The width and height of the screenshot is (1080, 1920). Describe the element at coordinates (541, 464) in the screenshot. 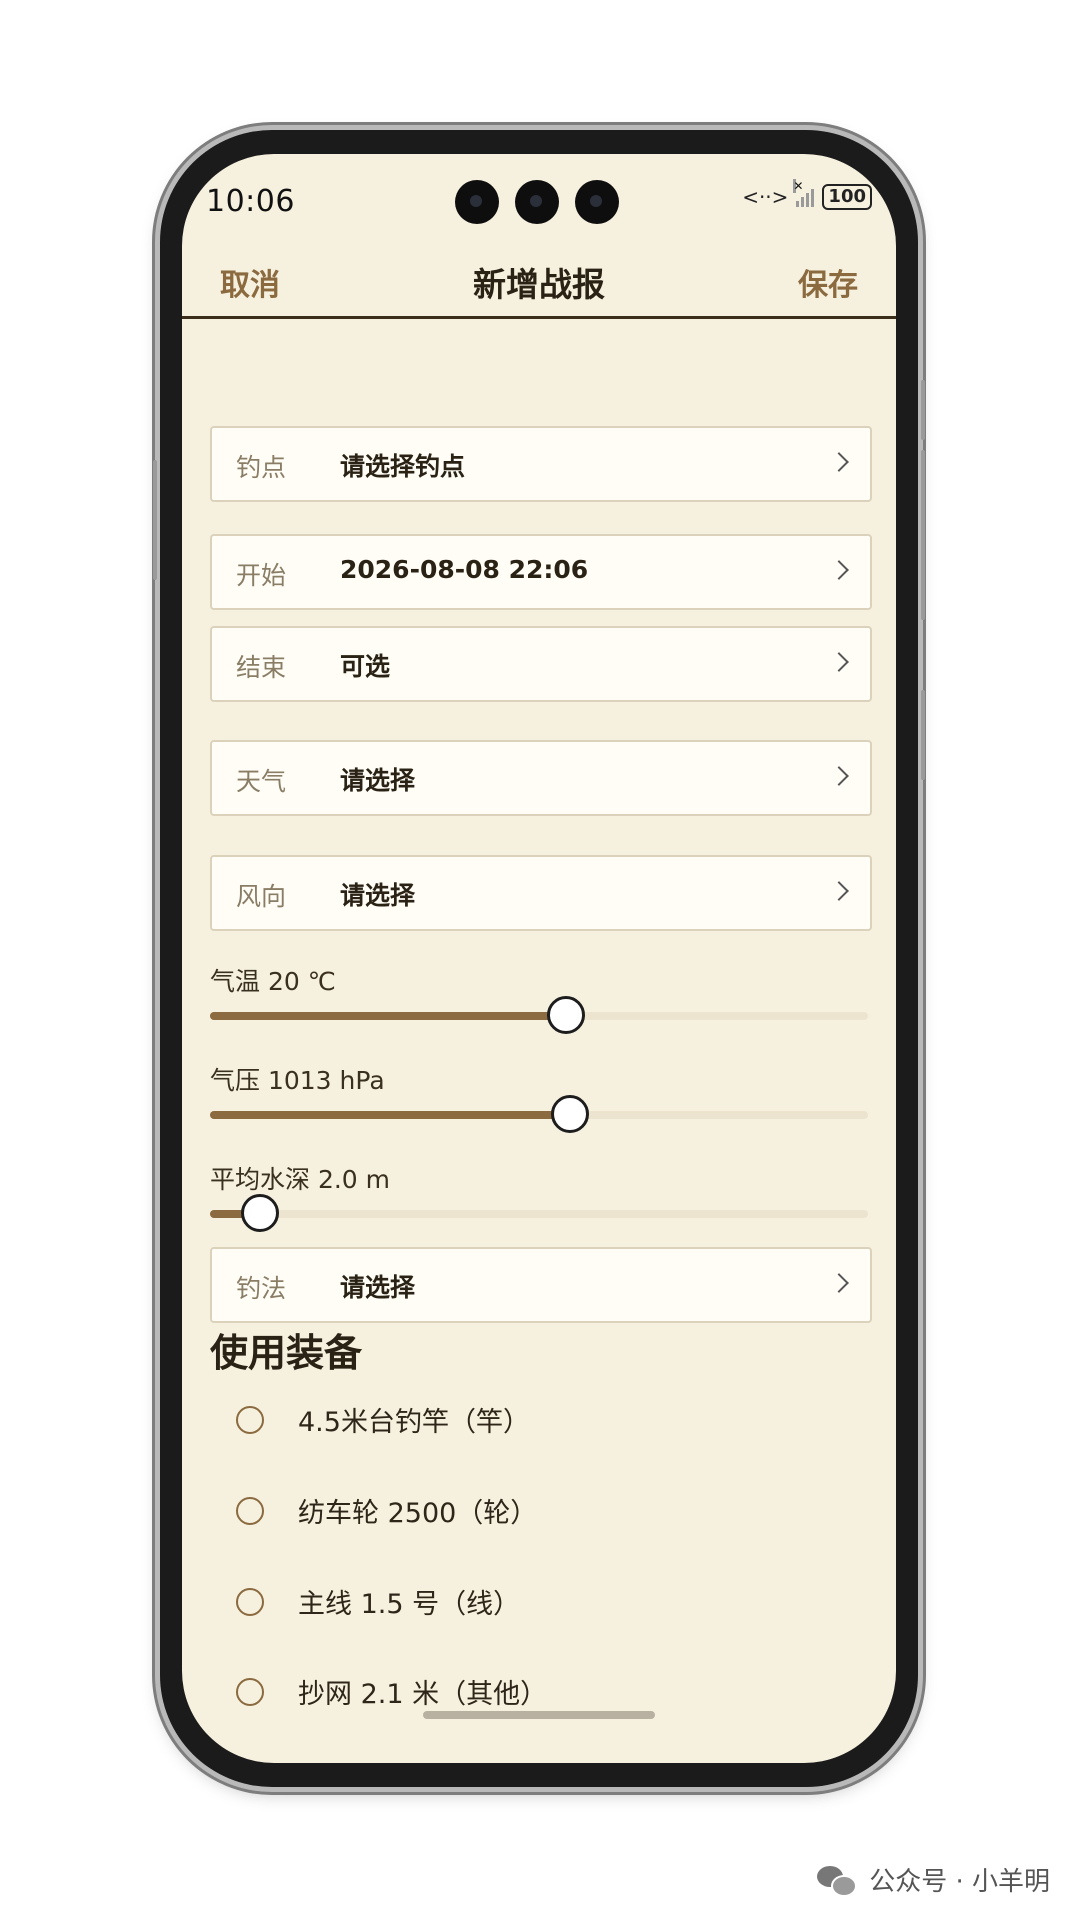

I see `spot-field: 钓点 请选择钓点` at that location.